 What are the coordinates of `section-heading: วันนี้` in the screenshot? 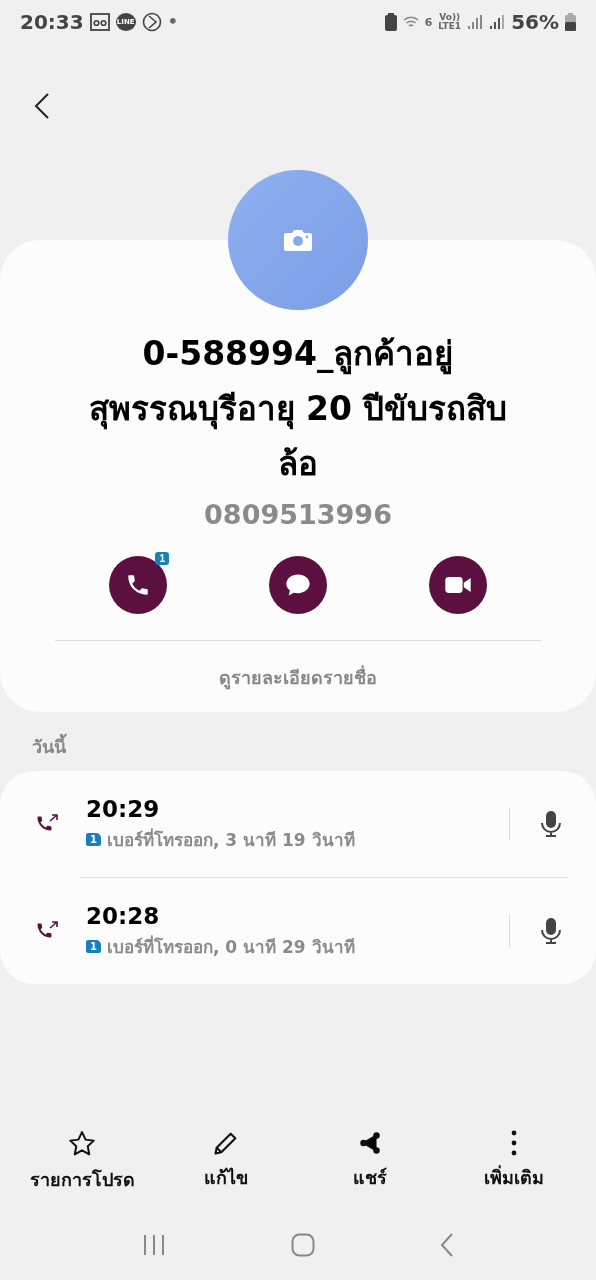 It's located at (298, 741).